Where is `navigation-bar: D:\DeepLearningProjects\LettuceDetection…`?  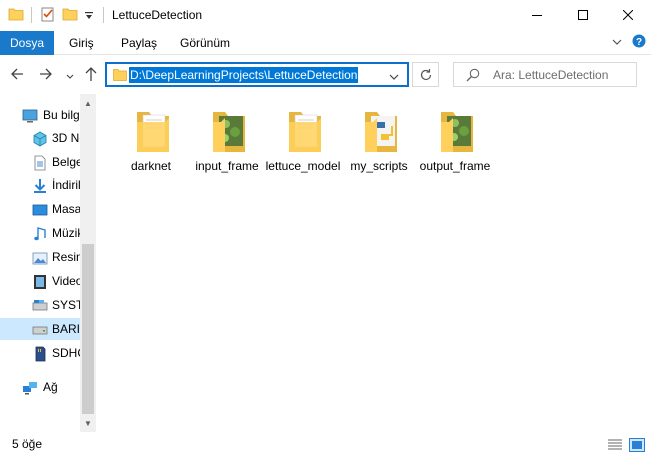
navigation-bar: D:\DeepLearningProjects\LettuceDetection… is located at coordinates (325, 75).